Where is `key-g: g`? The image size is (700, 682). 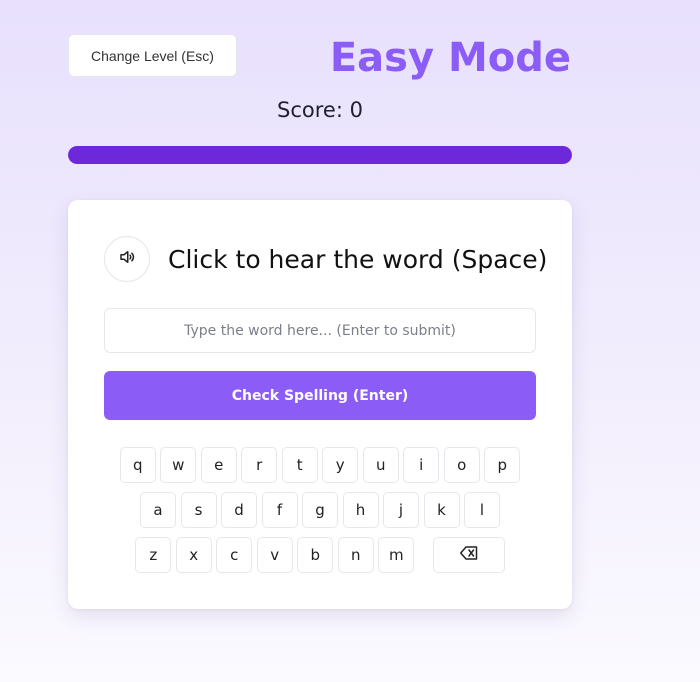
key-g: g is located at coordinates (320, 510).